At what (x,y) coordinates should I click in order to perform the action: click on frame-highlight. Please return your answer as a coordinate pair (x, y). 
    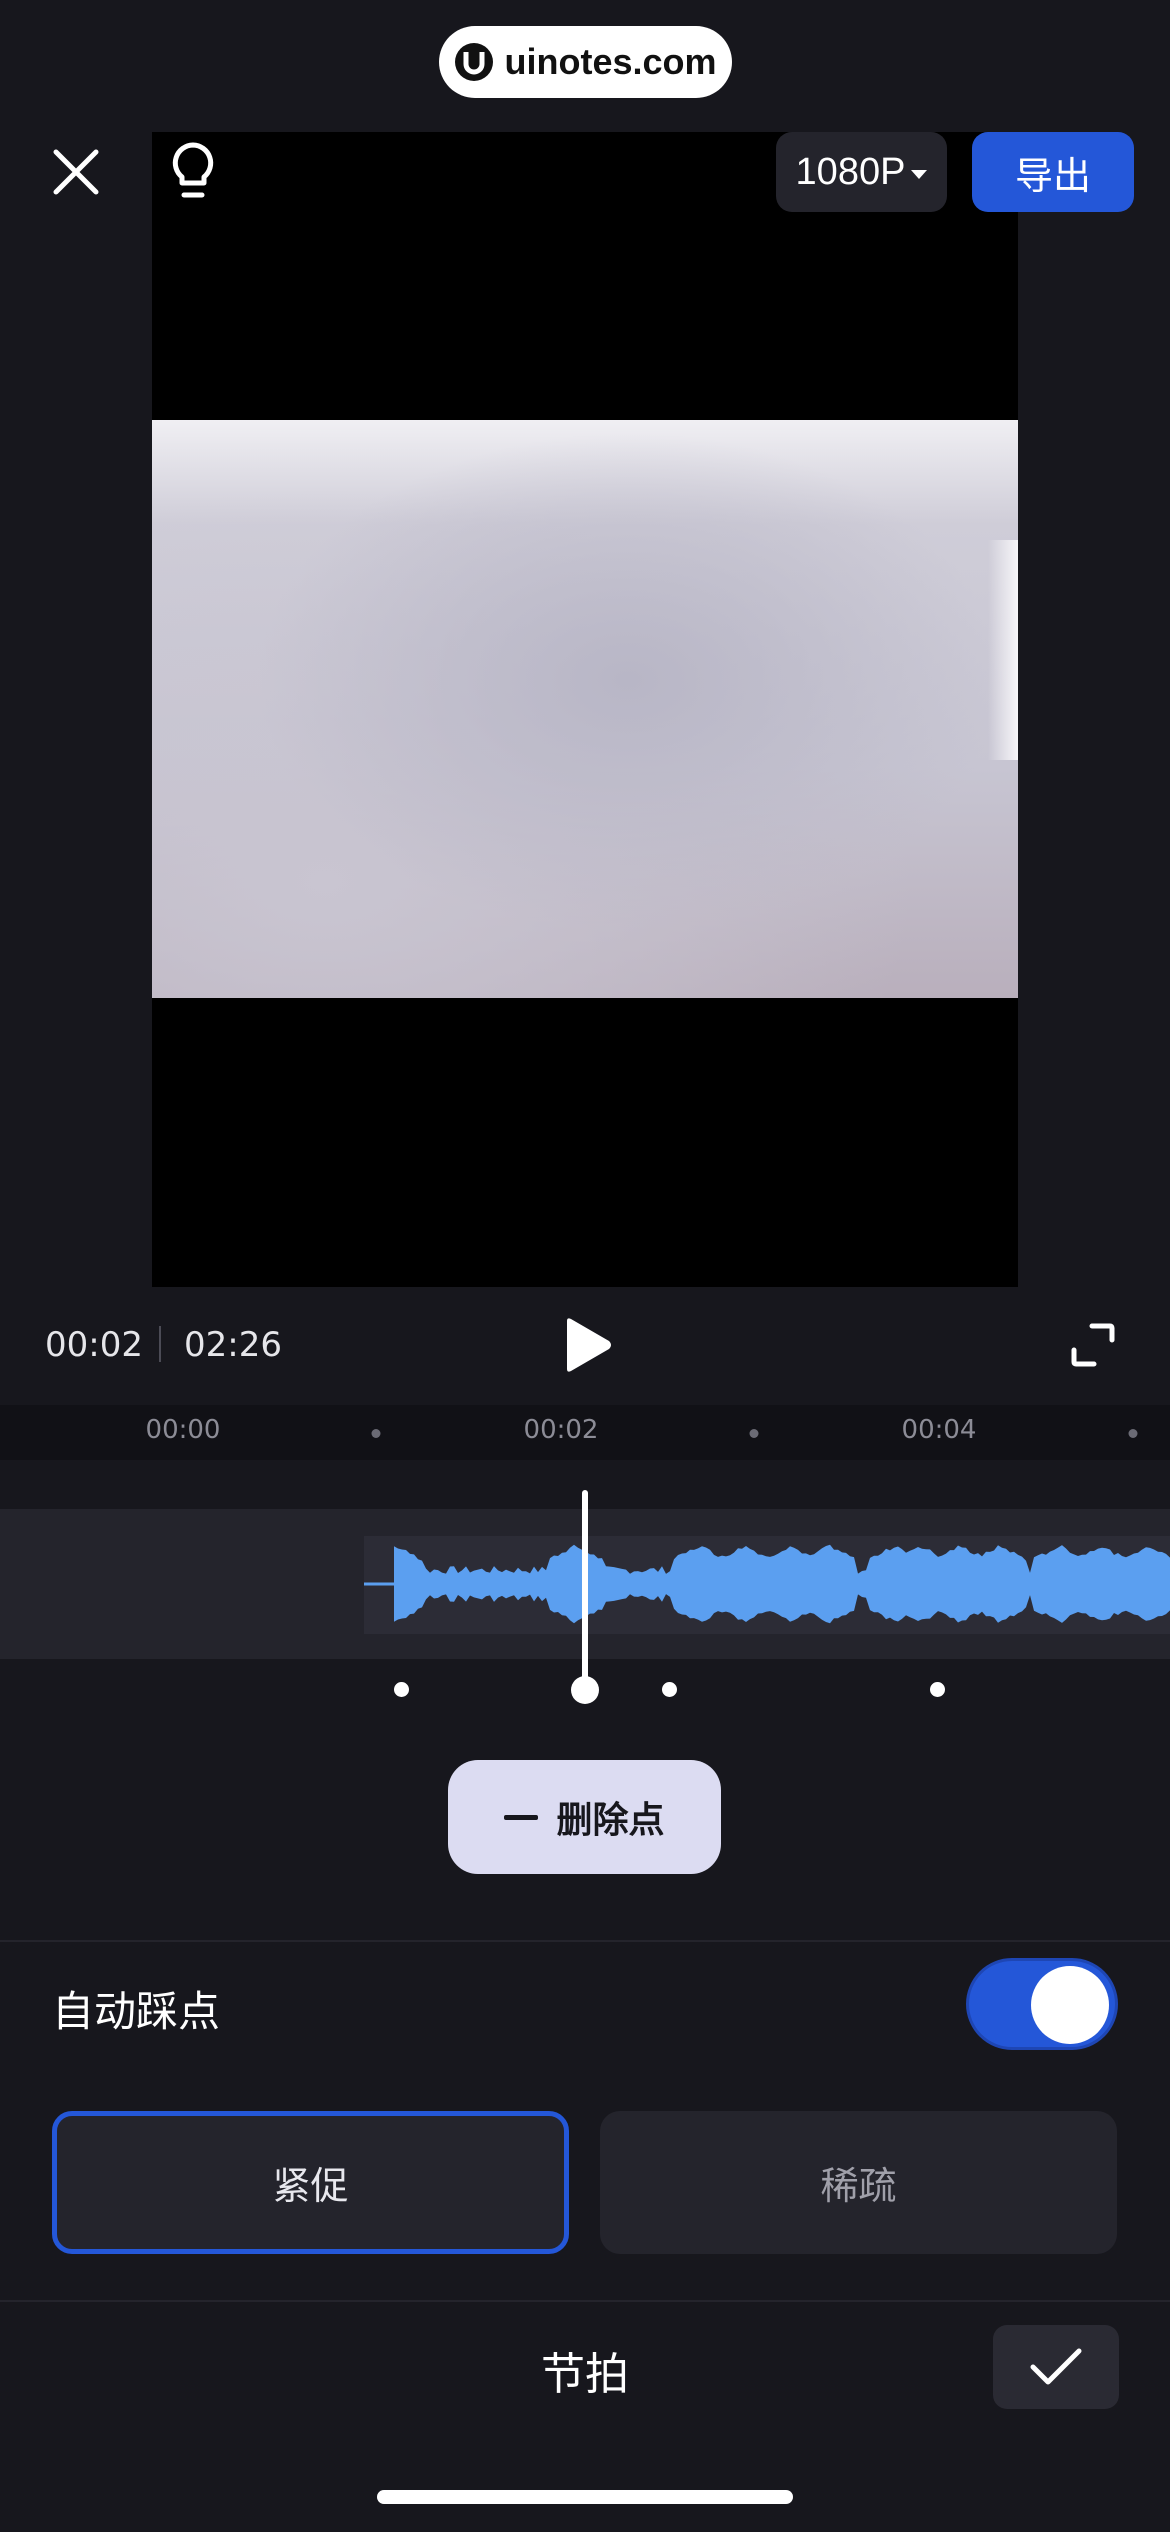
    Looking at the image, I should click on (1003, 650).